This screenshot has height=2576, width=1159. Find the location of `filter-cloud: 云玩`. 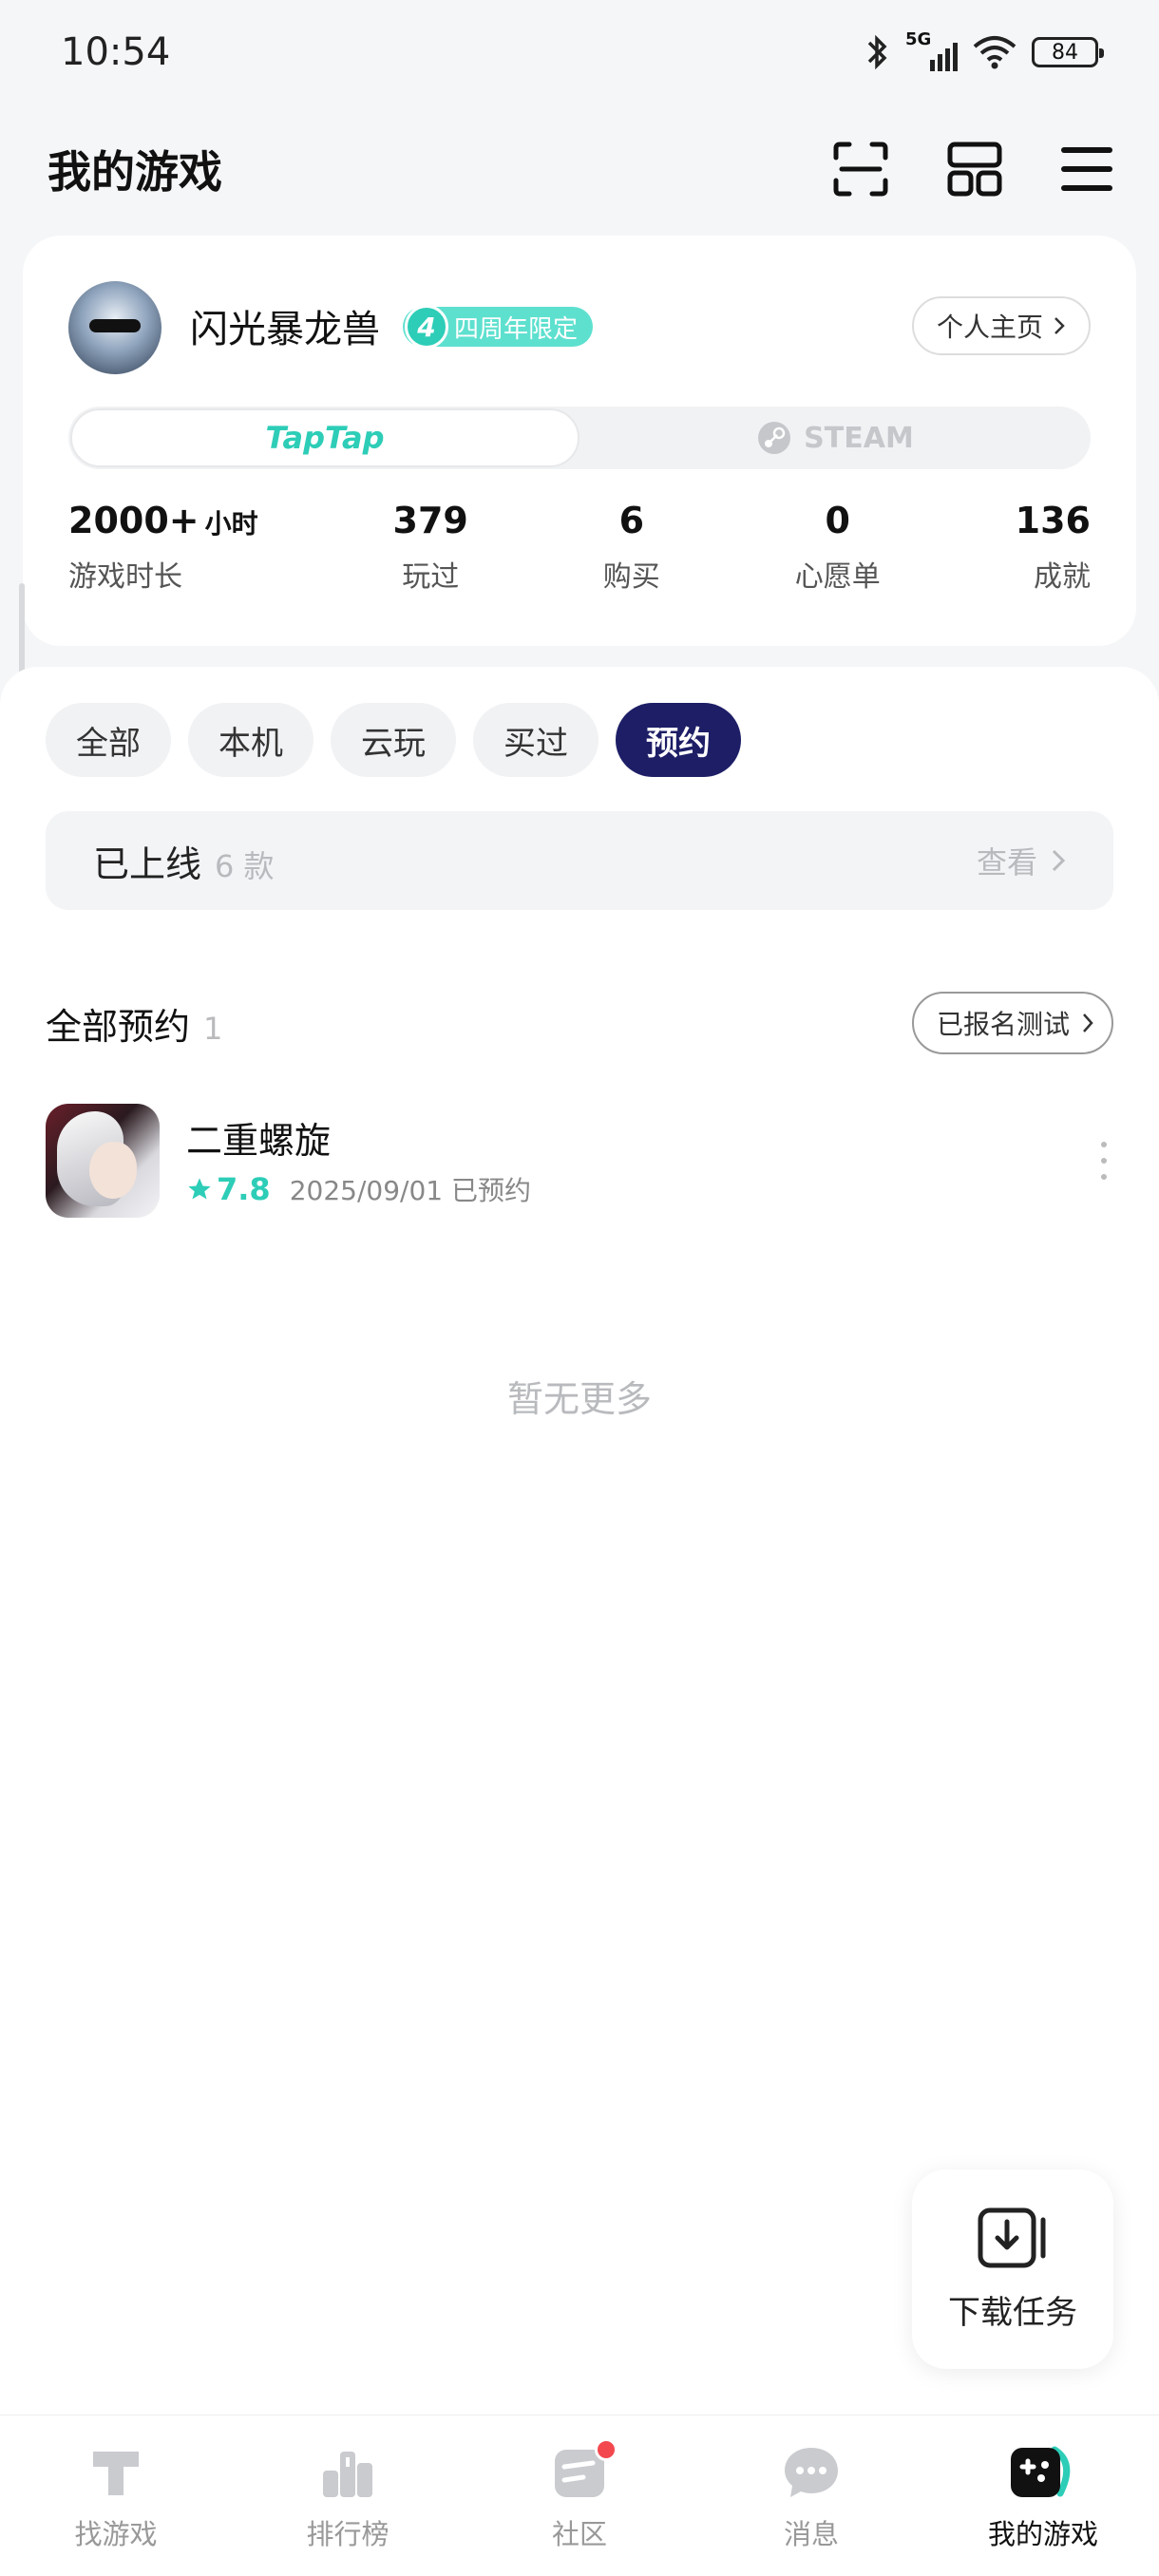

filter-cloud: 云玩 is located at coordinates (393, 740).